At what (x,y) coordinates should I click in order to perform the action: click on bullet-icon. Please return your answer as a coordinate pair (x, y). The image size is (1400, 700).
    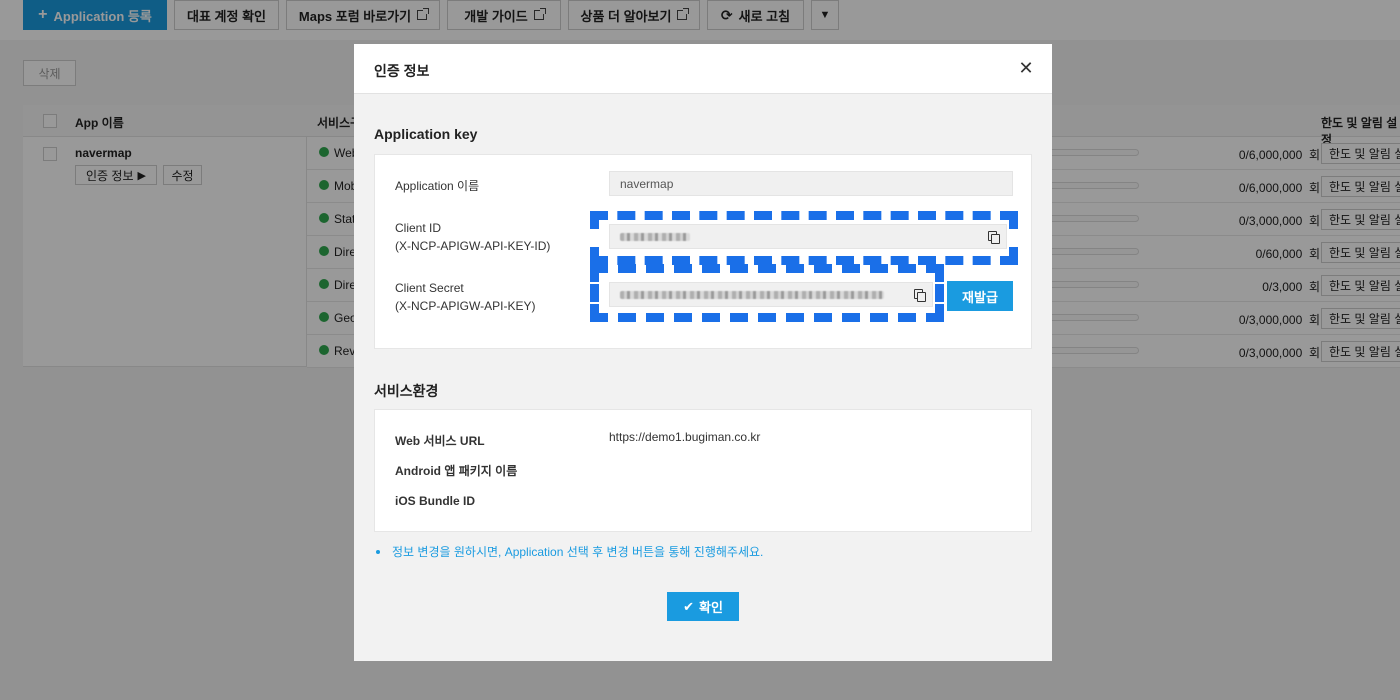
    Looking at the image, I should click on (378, 551).